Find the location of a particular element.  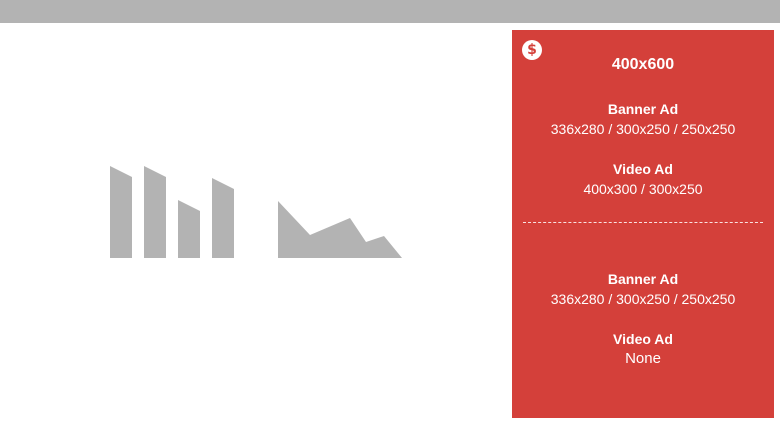

video-ad-block-top: Video Ad 400x300 / 300x250 is located at coordinates (643, 179).